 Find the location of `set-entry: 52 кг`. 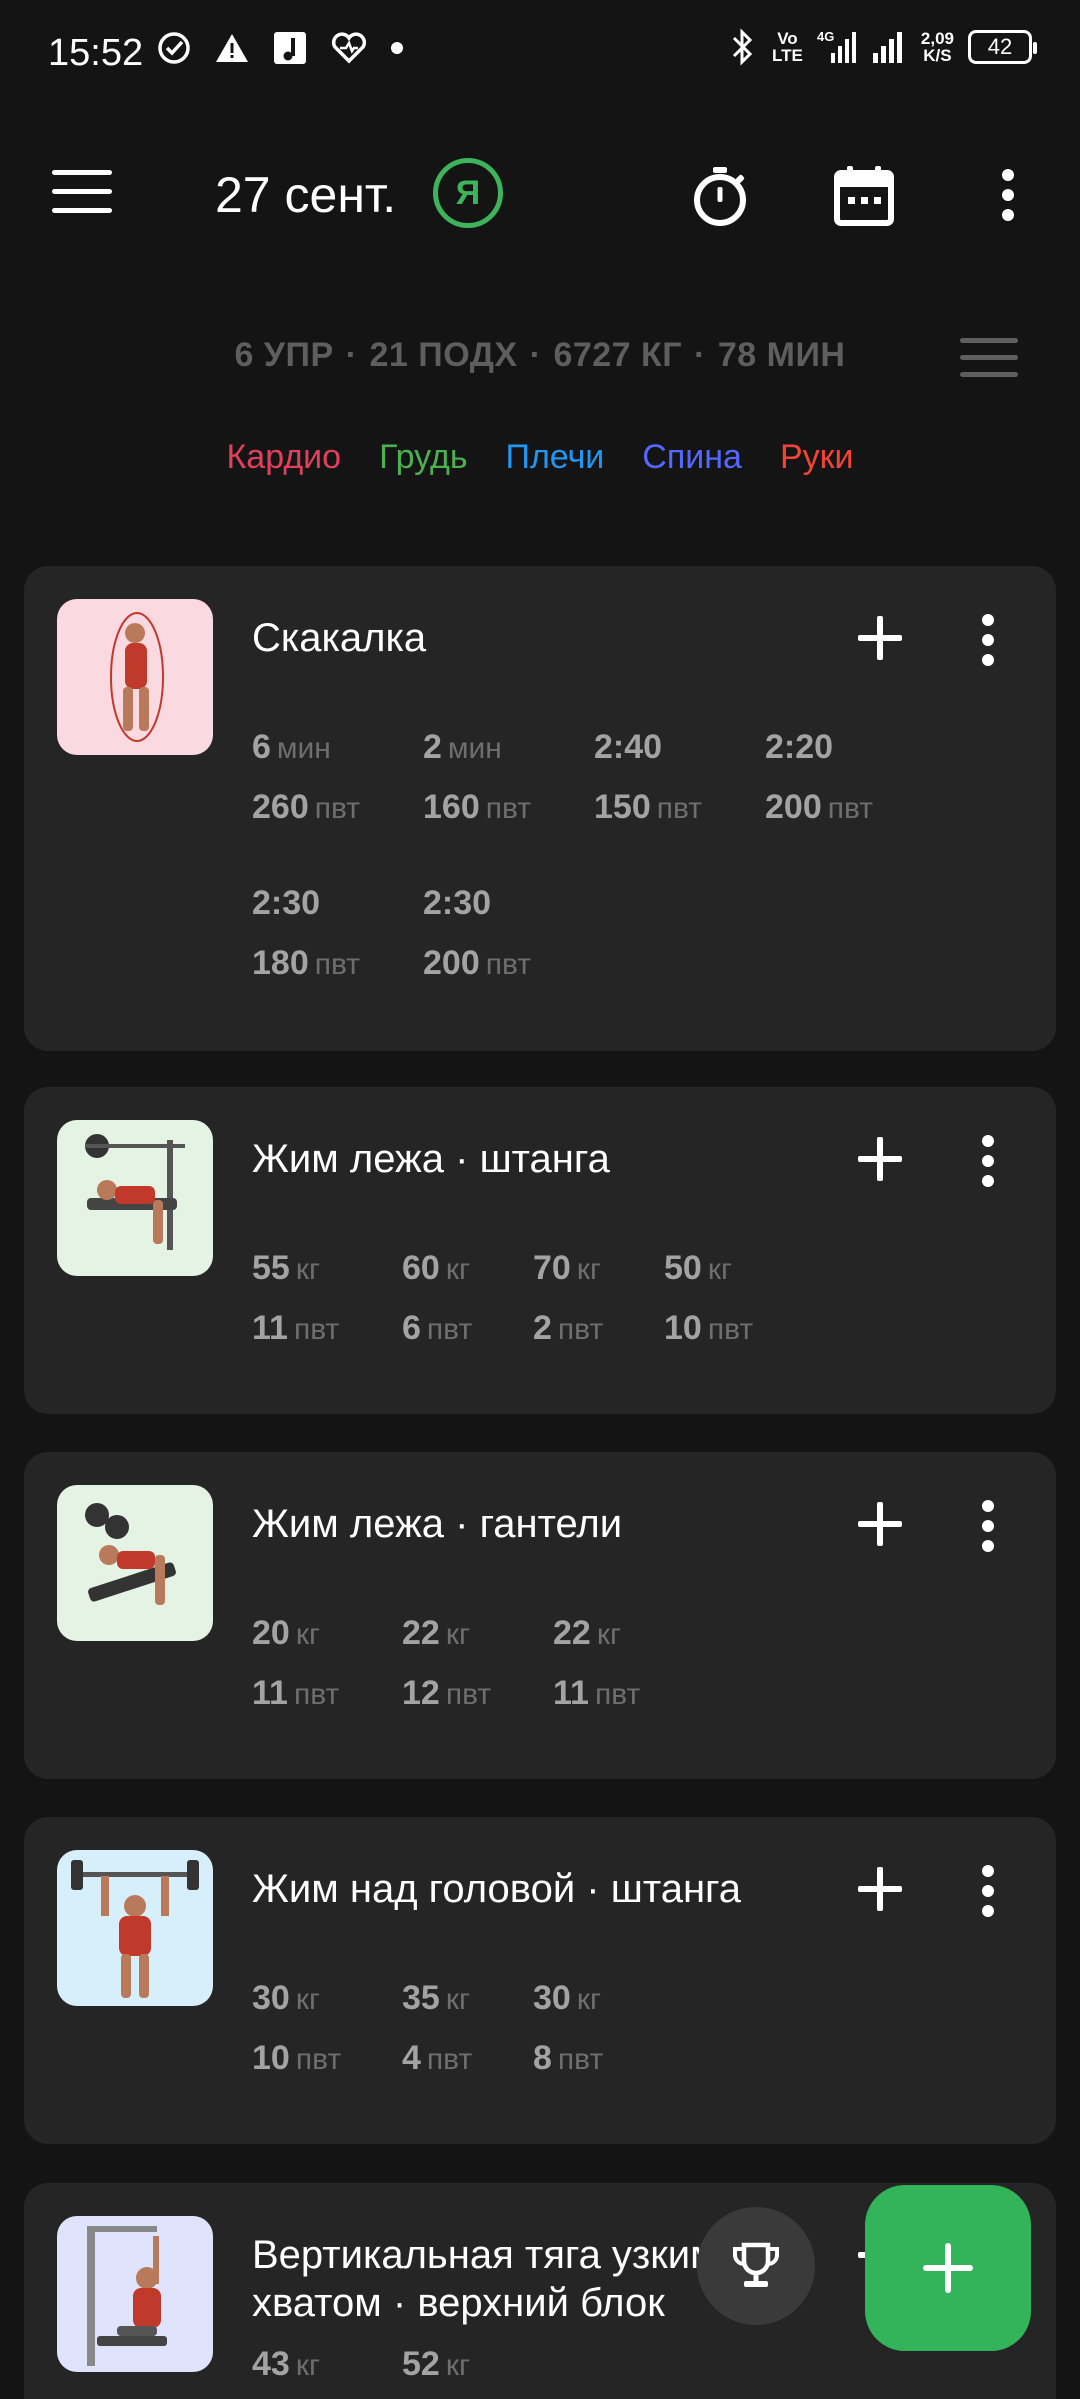

set-entry: 52 кг is located at coordinates (436, 2365).